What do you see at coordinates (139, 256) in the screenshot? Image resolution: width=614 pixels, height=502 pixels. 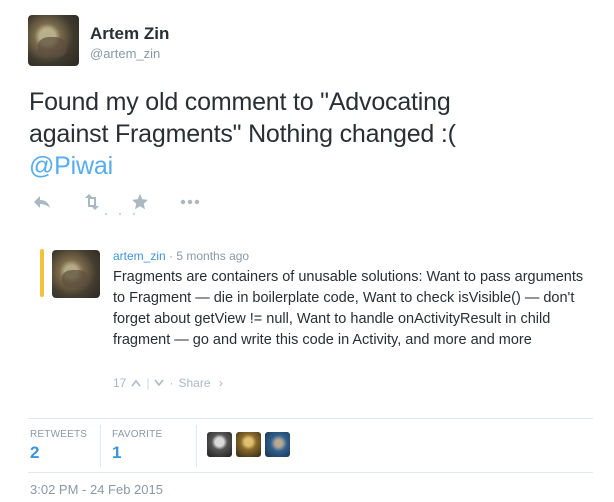 I see `quoted-username: artem_zin` at bounding box center [139, 256].